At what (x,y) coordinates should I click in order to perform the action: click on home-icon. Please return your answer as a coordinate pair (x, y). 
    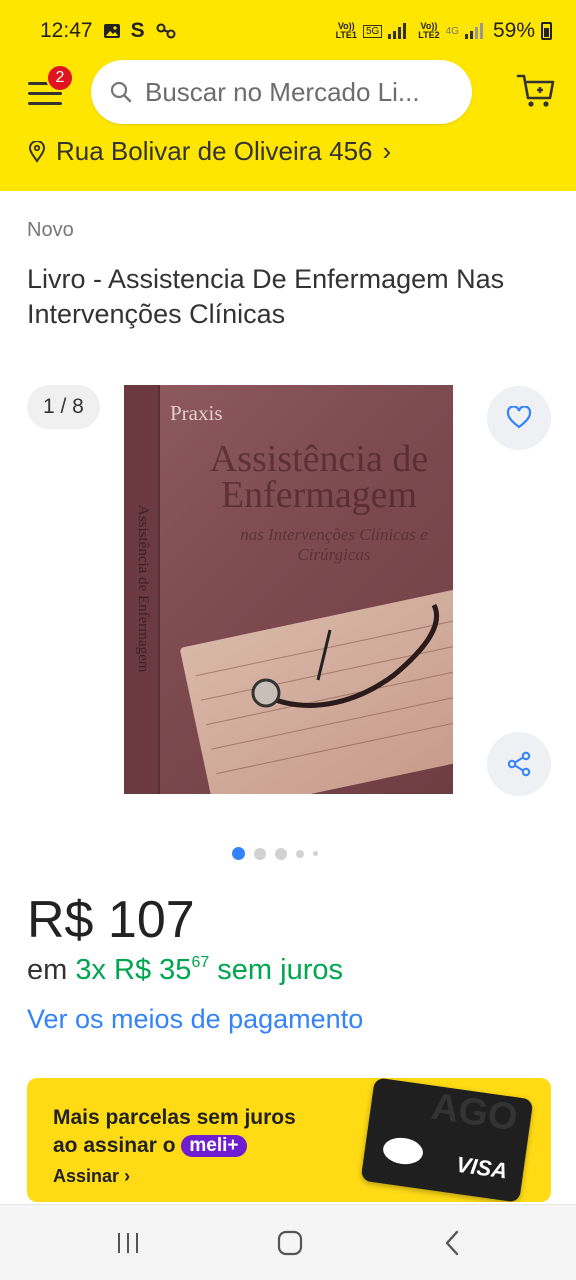
    Looking at the image, I should click on (290, 1243).